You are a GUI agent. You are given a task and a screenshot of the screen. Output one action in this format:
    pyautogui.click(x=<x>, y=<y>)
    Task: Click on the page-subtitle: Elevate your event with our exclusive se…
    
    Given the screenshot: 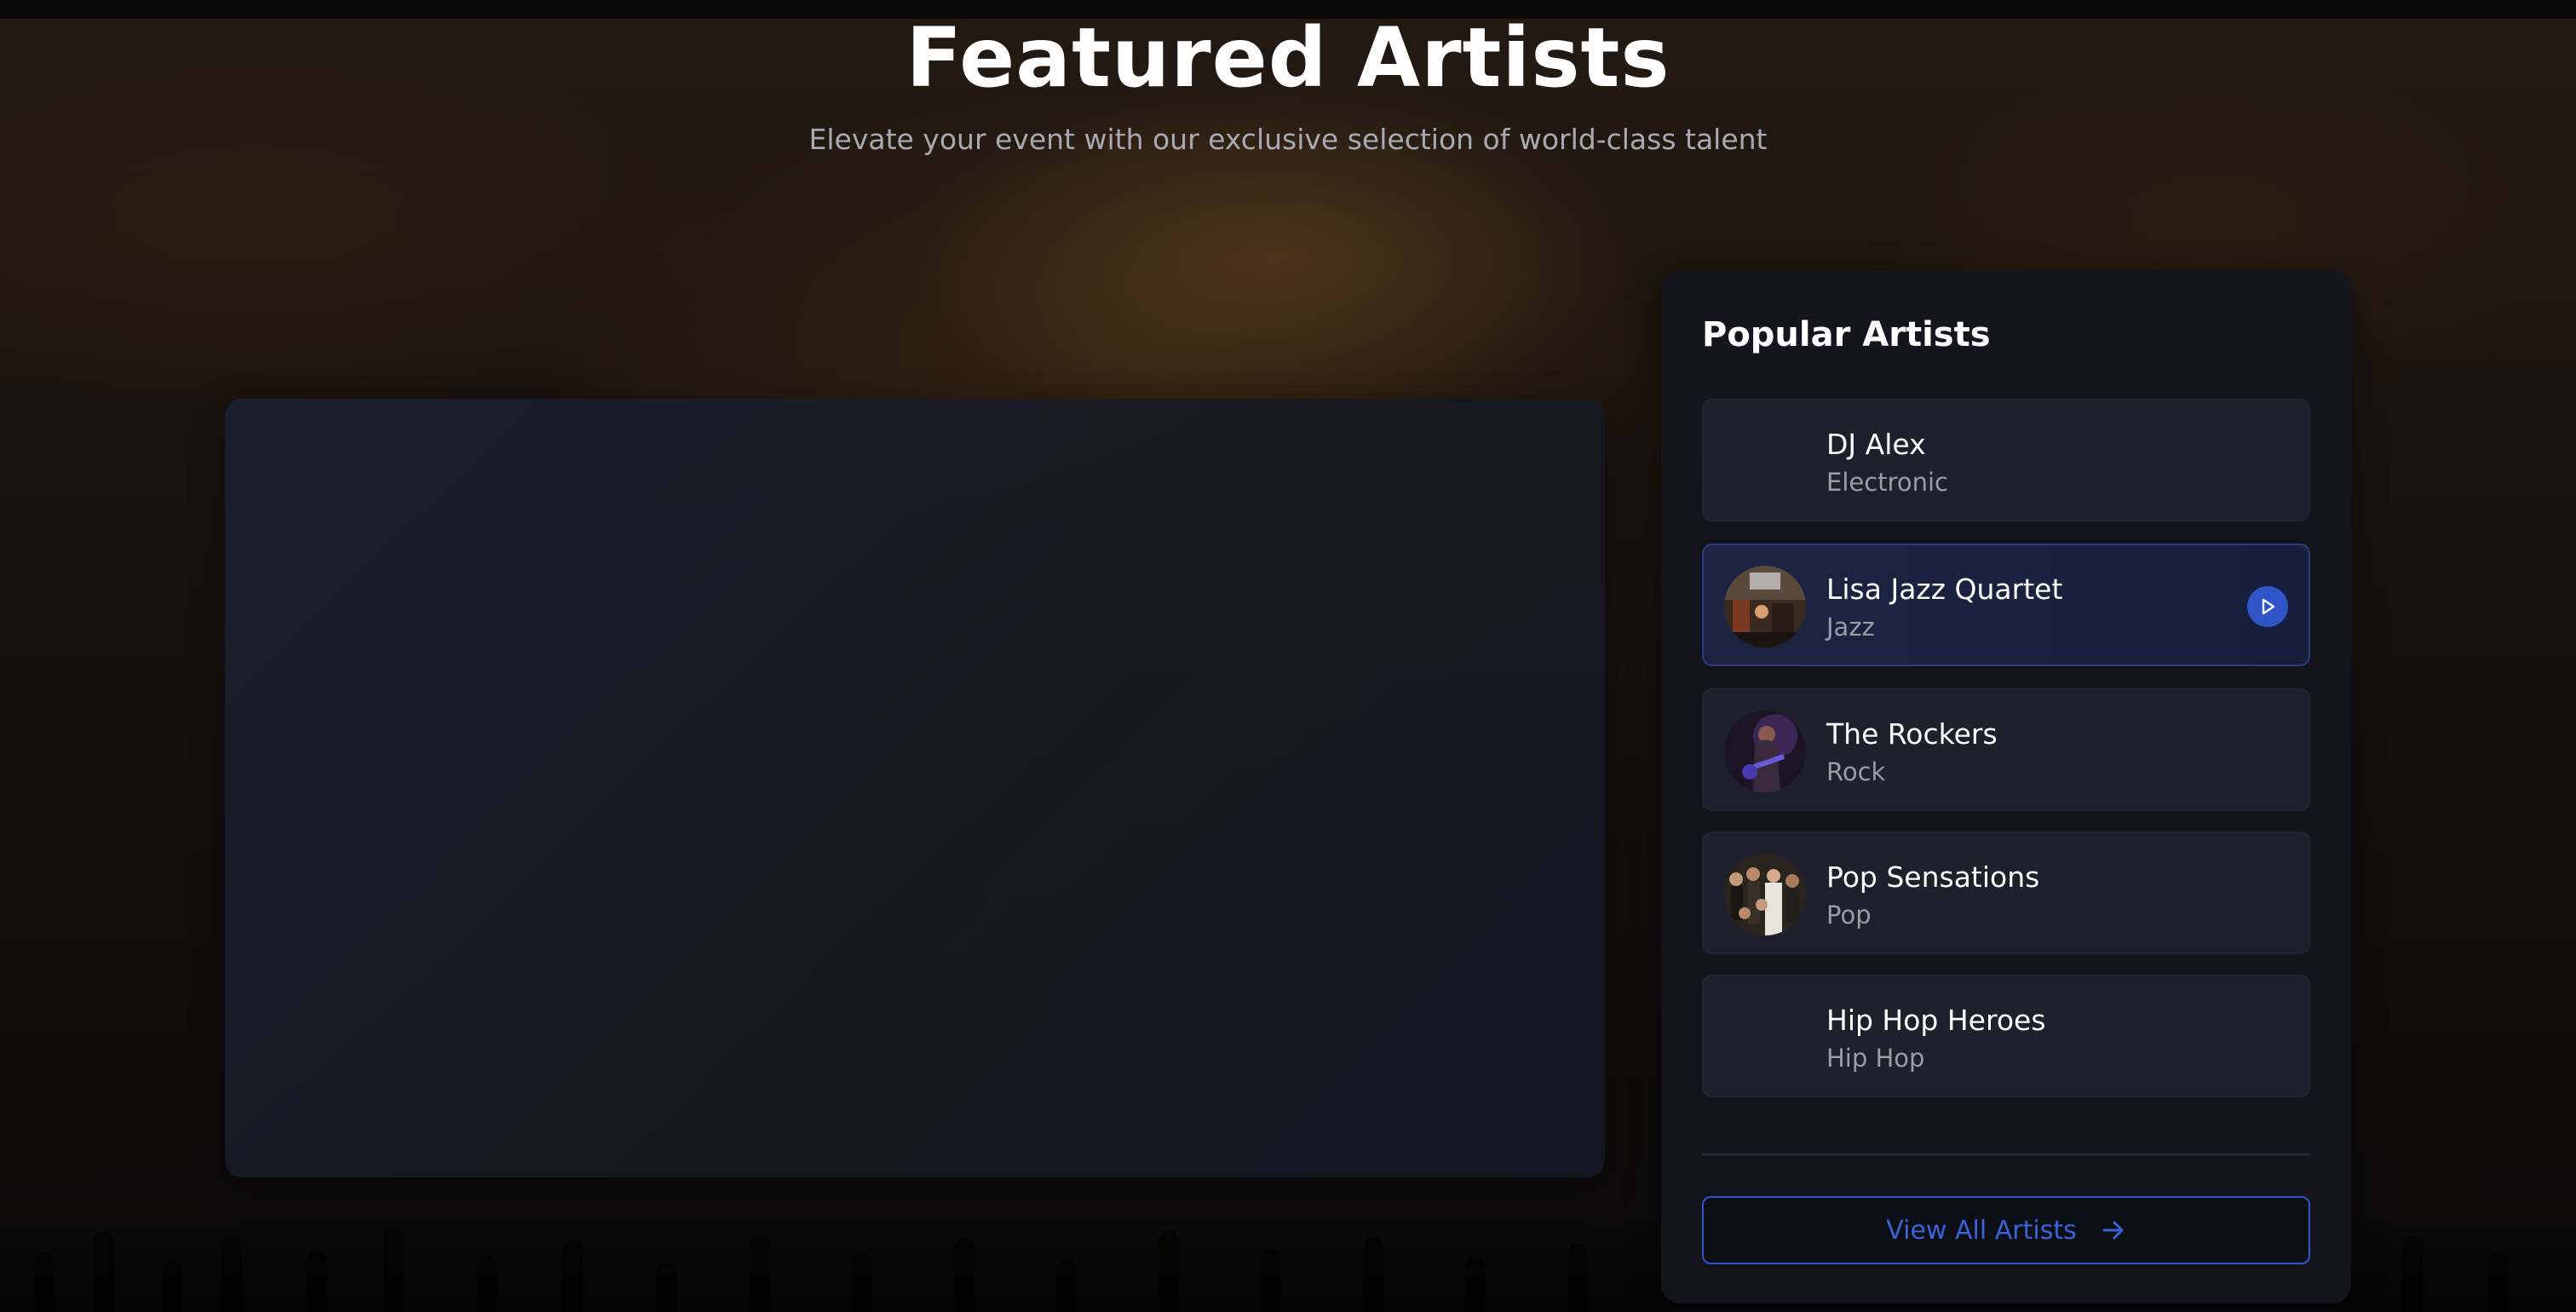 What is the action you would take?
    pyautogui.click(x=1288, y=139)
    